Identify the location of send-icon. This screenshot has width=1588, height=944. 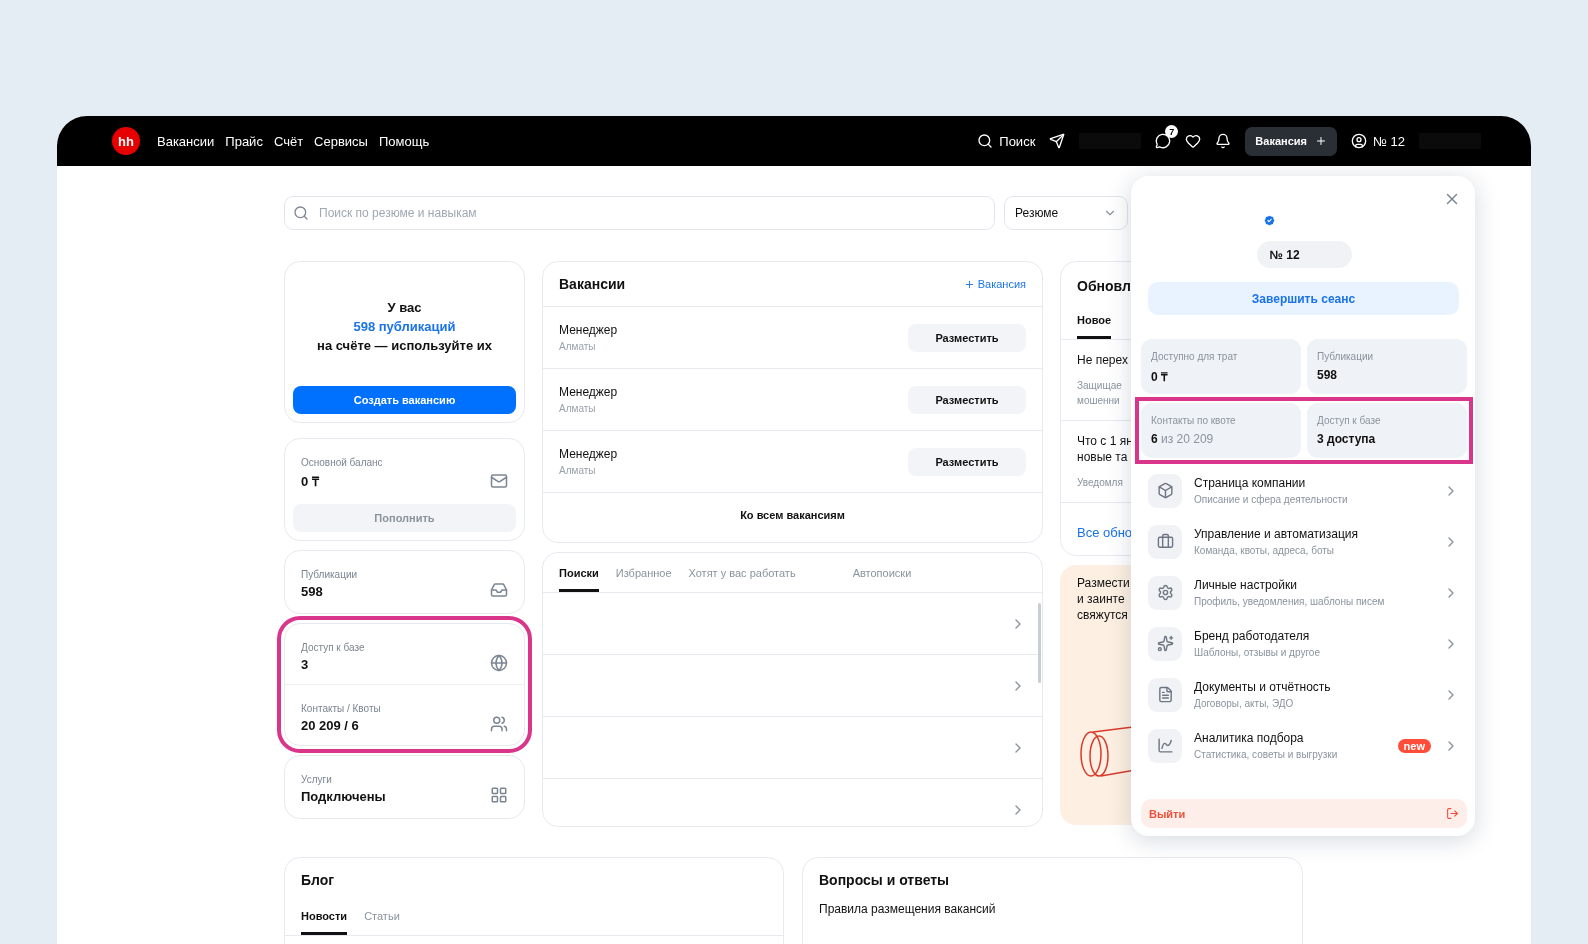
(1057, 141).